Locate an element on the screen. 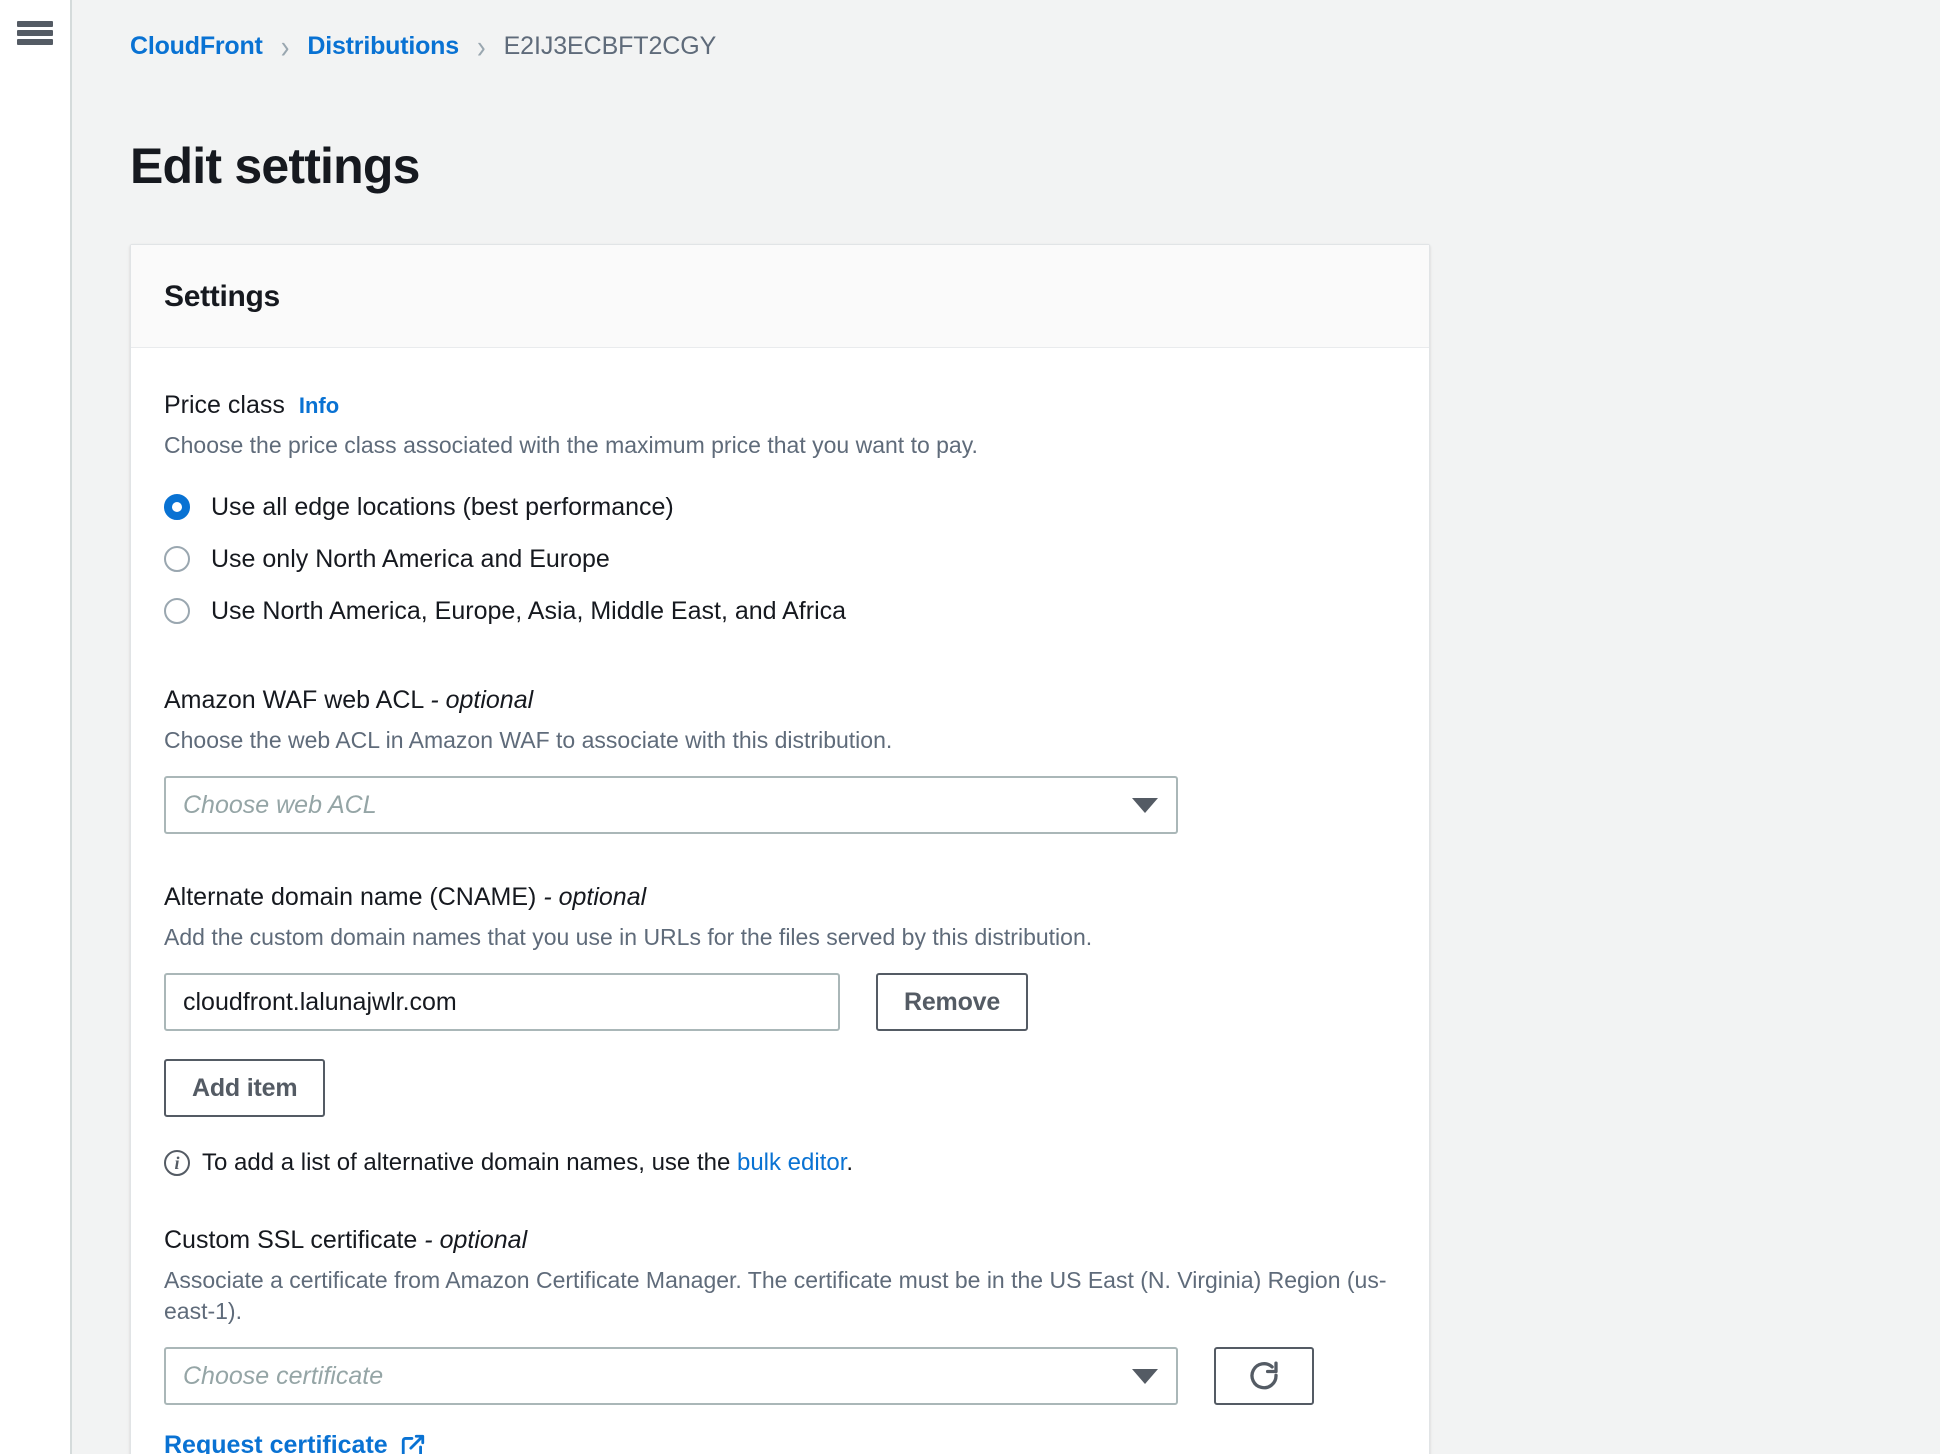  settings-card-title: Settings is located at coordinates (222, 296).